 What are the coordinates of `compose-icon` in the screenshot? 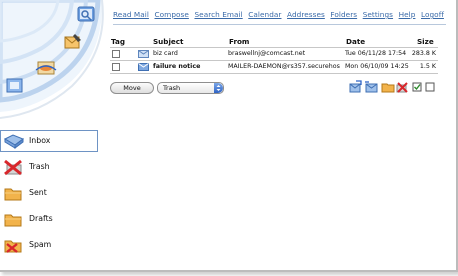 It's located at (73, 42).